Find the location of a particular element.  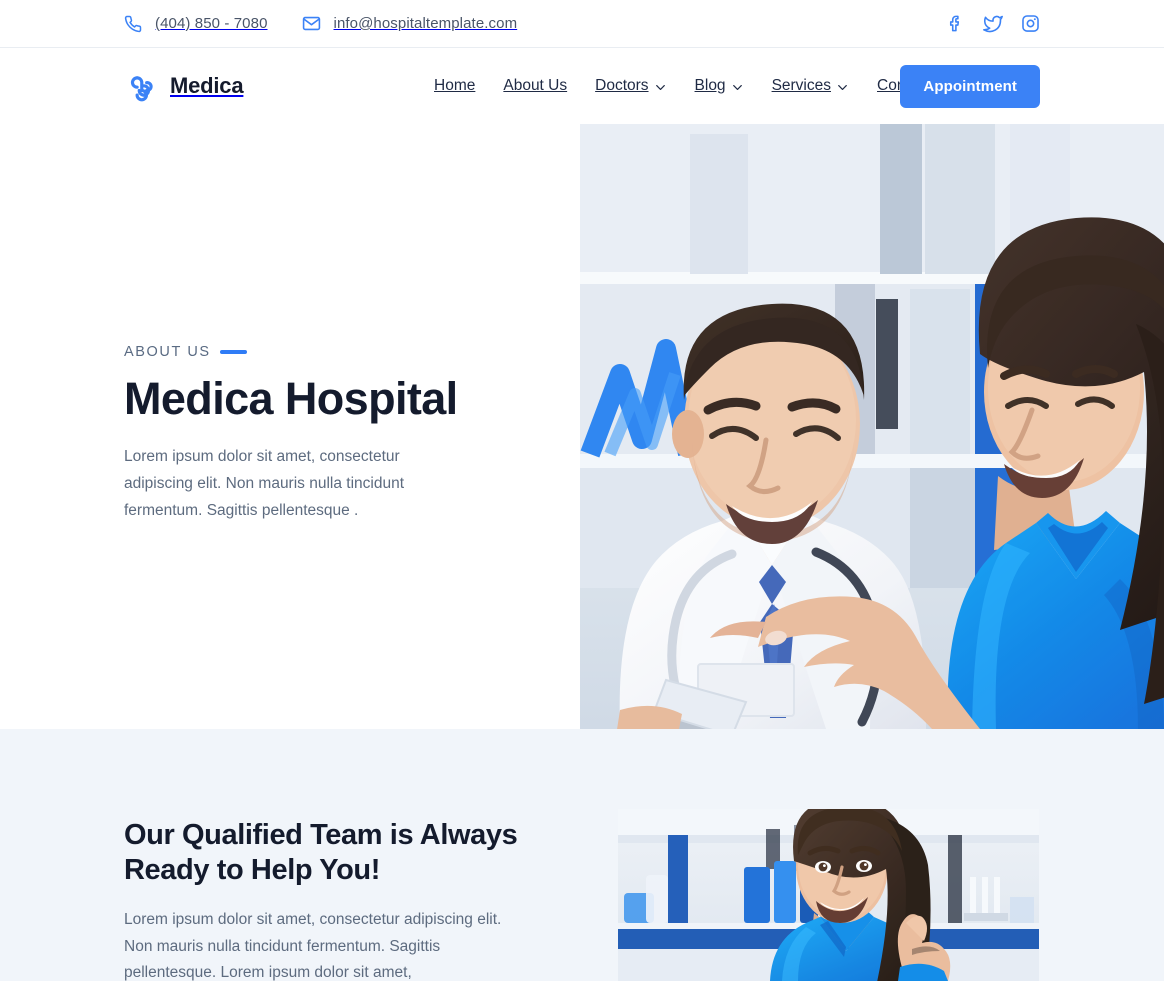

phone-contact: (404) 850 - 7080 is located at coordinates (196, 24).